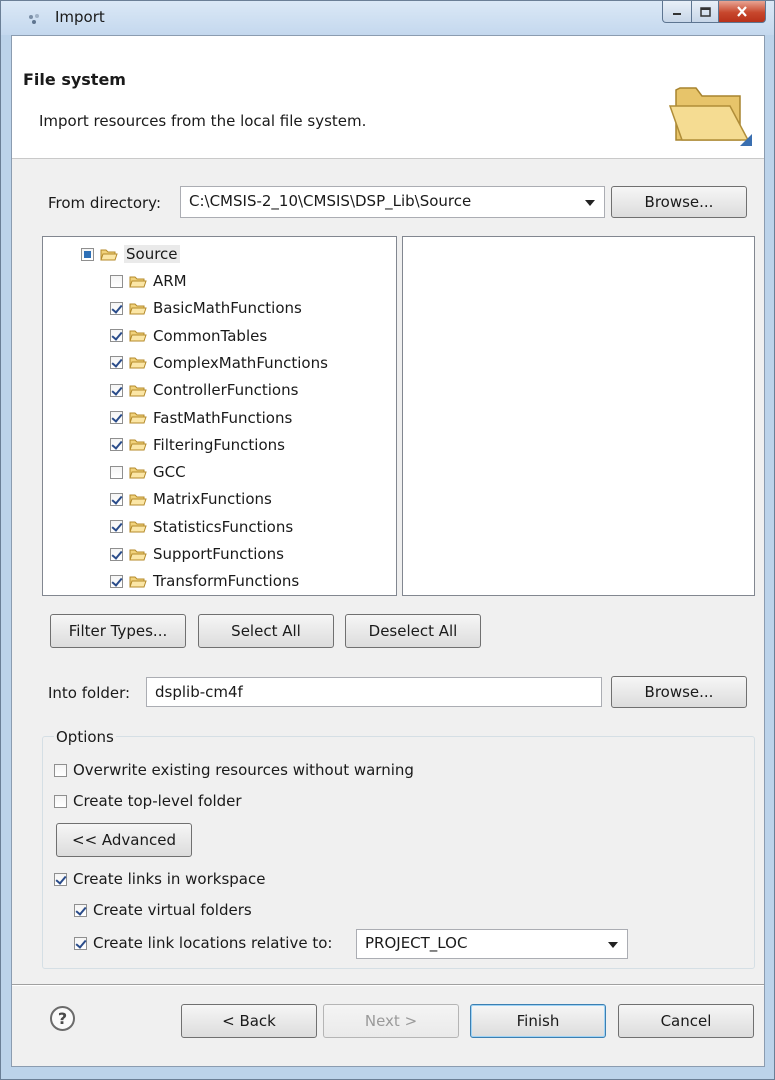 The height and width of the screenshot is (1080, 775). Describe the element at coordinates (80, 943) in the screenshot. I see `relative-links-checkbox` at that location.